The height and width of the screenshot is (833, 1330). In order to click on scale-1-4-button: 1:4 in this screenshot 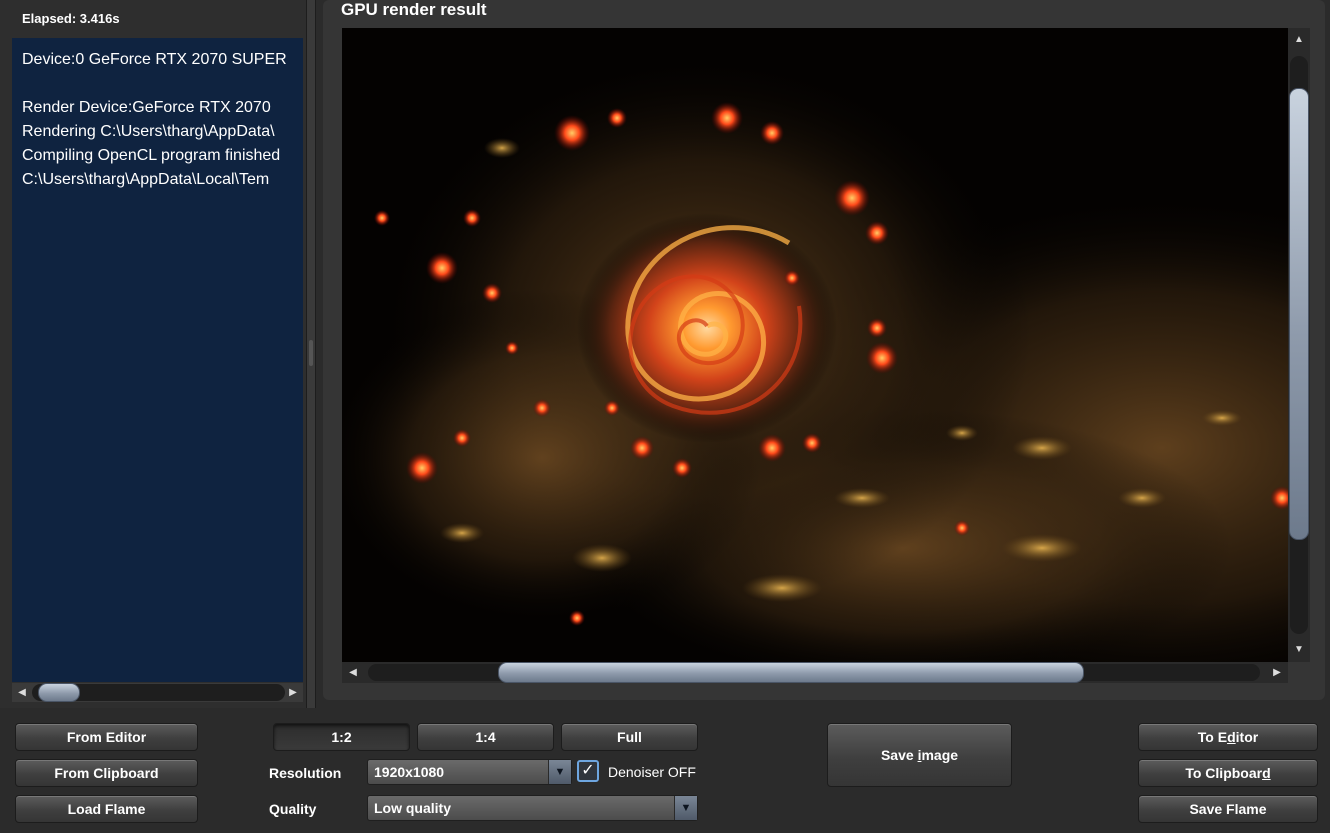, I will do `click(485, 737)`.